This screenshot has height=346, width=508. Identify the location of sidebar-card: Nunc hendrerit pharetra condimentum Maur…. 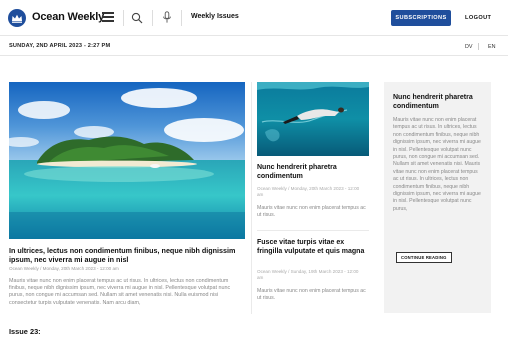
(437, 197).